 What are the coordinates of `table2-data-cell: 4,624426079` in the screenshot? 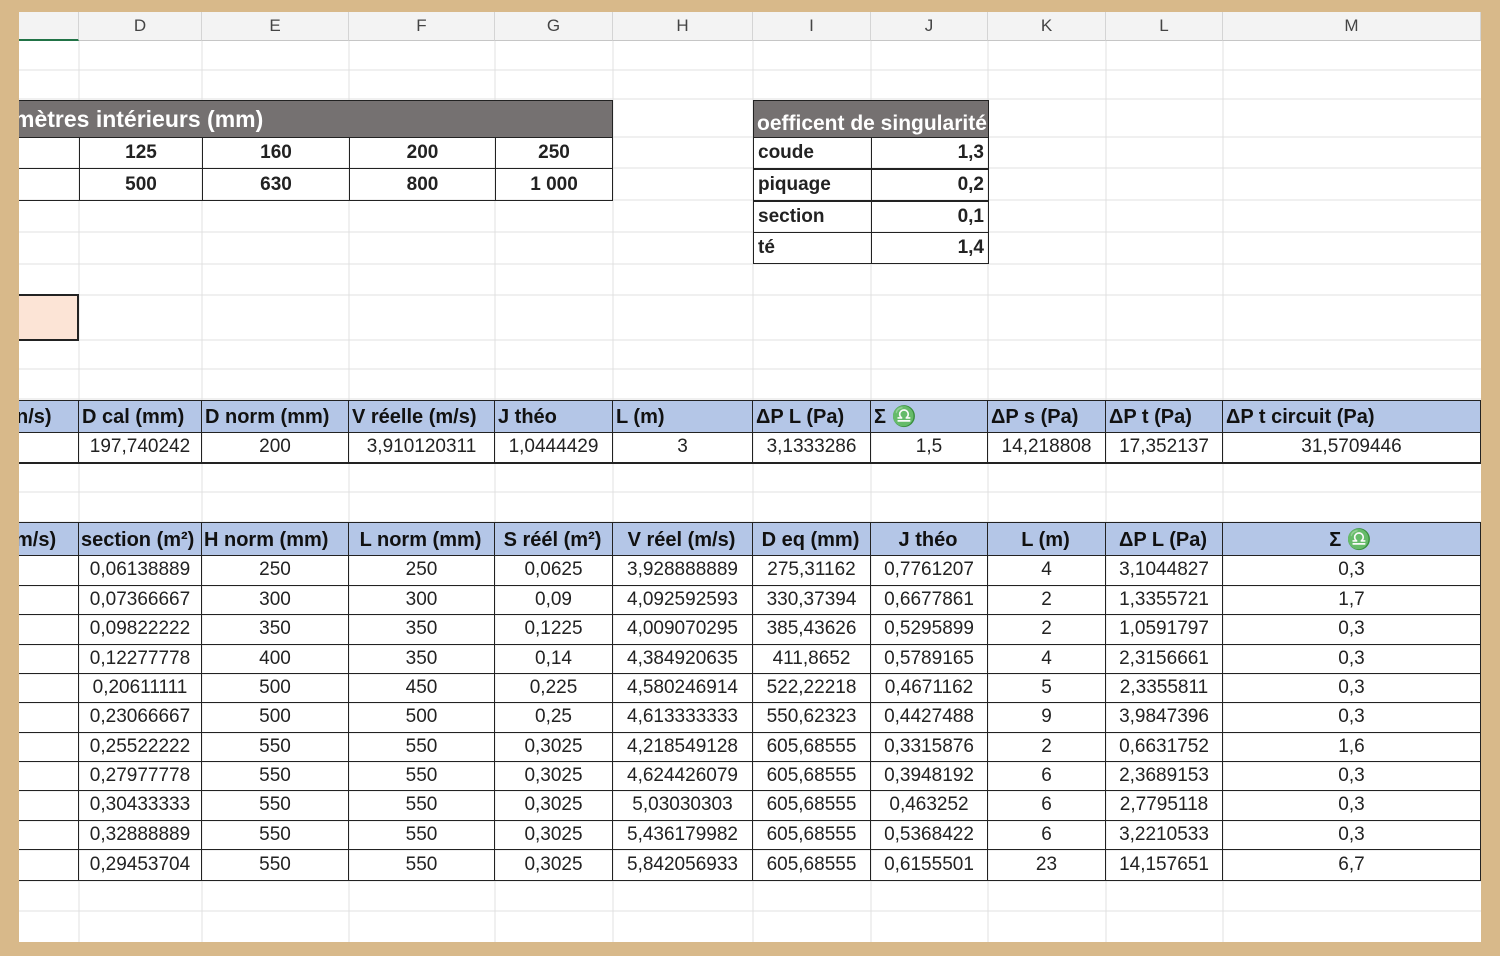 It's located at (683, 776).